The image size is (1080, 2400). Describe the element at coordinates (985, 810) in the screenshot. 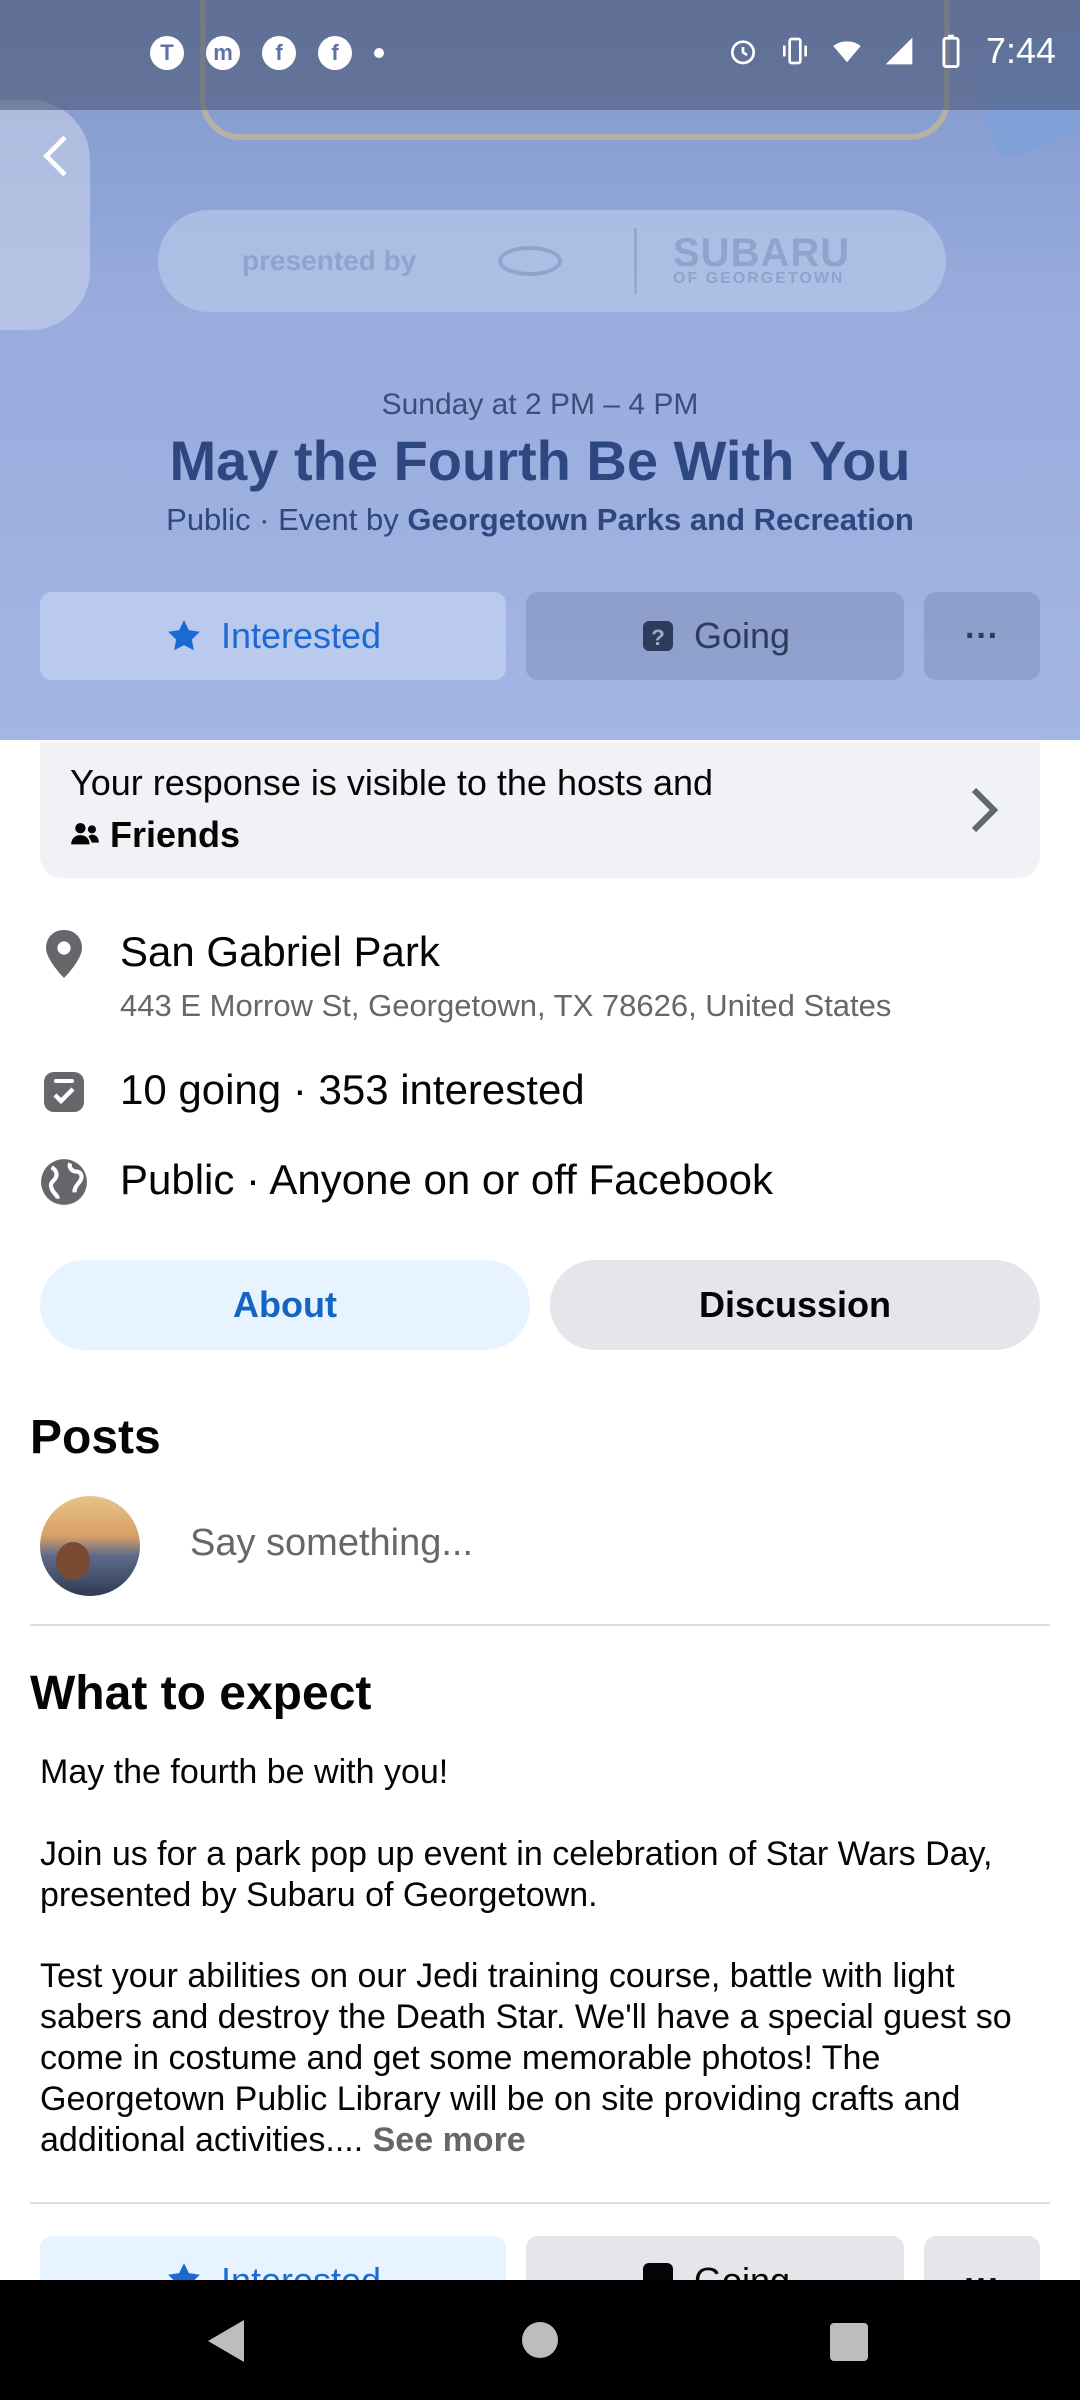

I see `chevron-right-icon` at that location.